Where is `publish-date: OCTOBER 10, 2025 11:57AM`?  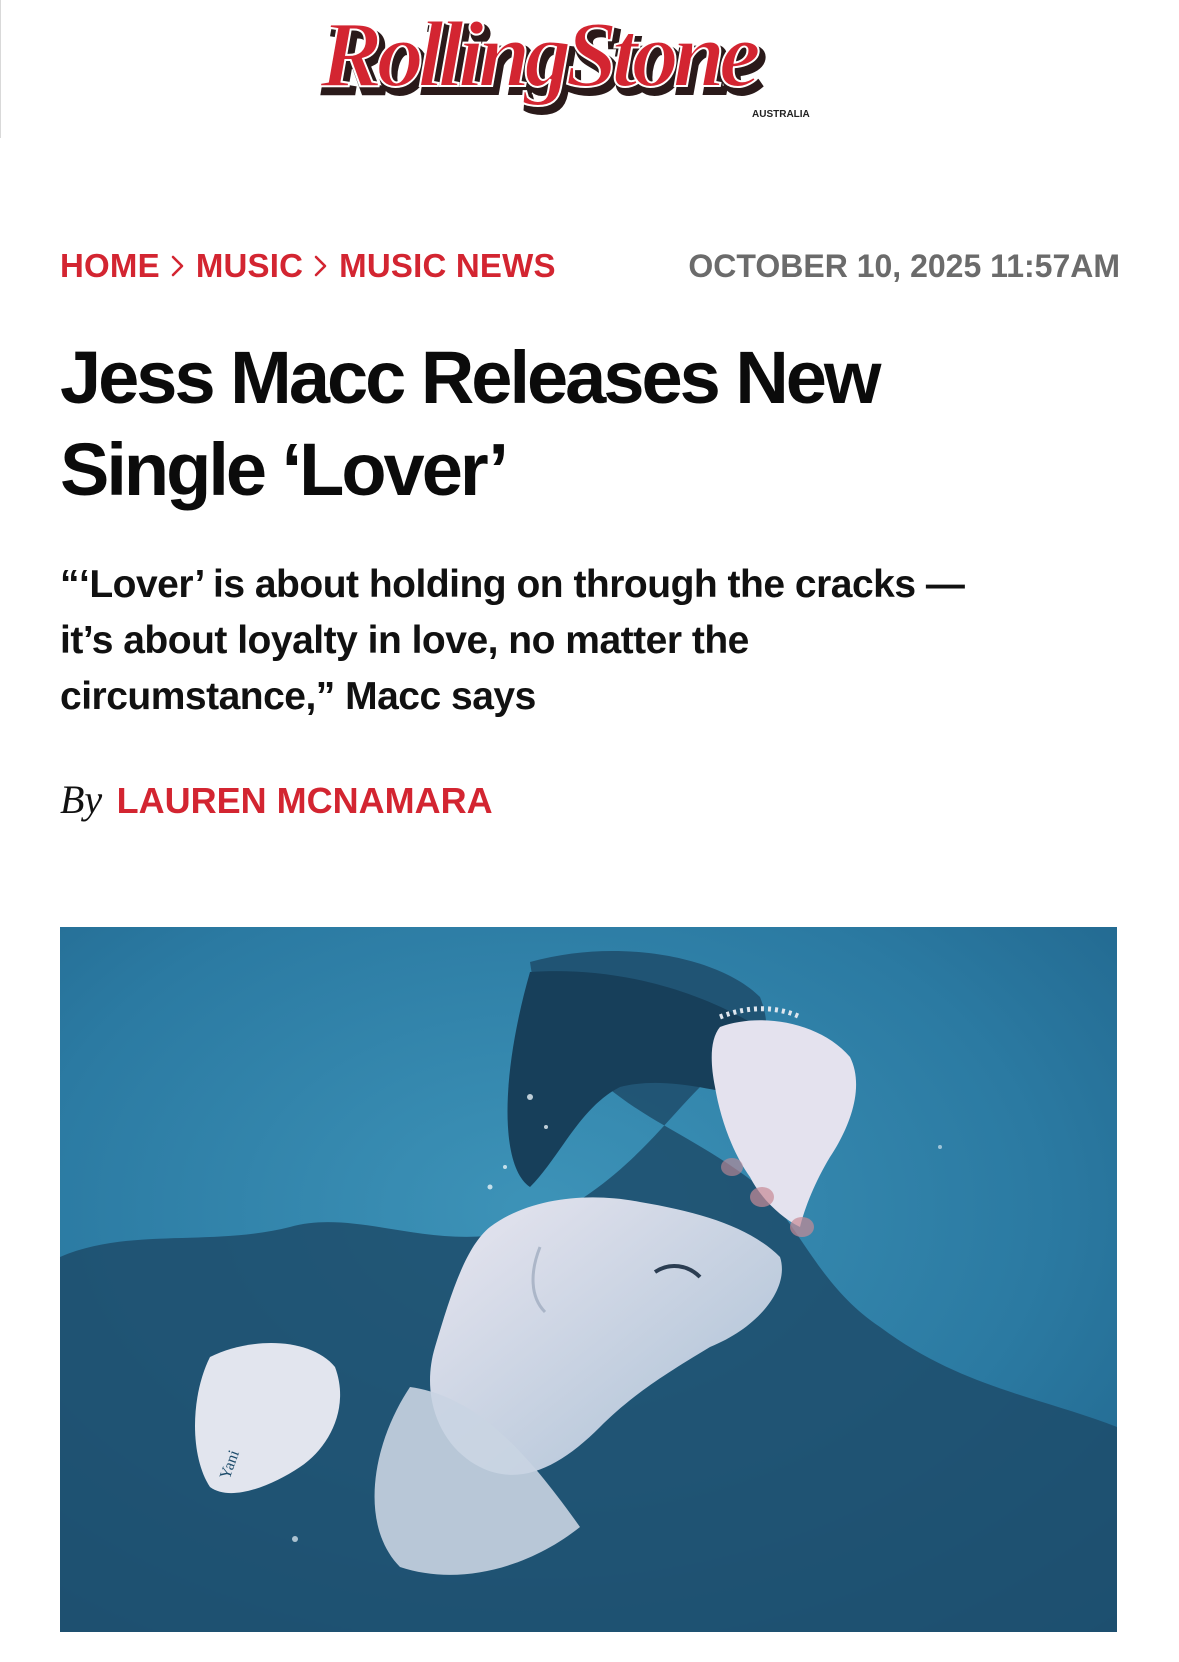
publish-date: OCTOBER 10, 2025 11:57AM is located at coordinates (904, 266).